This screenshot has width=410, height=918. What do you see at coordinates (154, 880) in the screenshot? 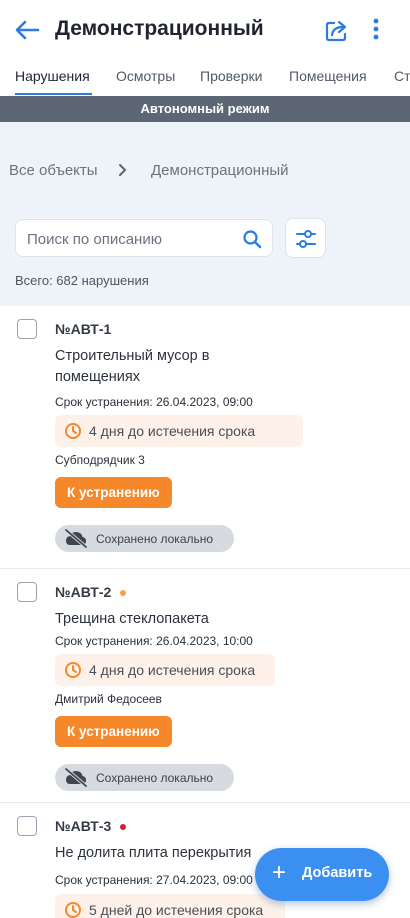
I see `violation-deadline: Срок устранения: 27.04.2023, 09:00` at bounding box center [154, 880].